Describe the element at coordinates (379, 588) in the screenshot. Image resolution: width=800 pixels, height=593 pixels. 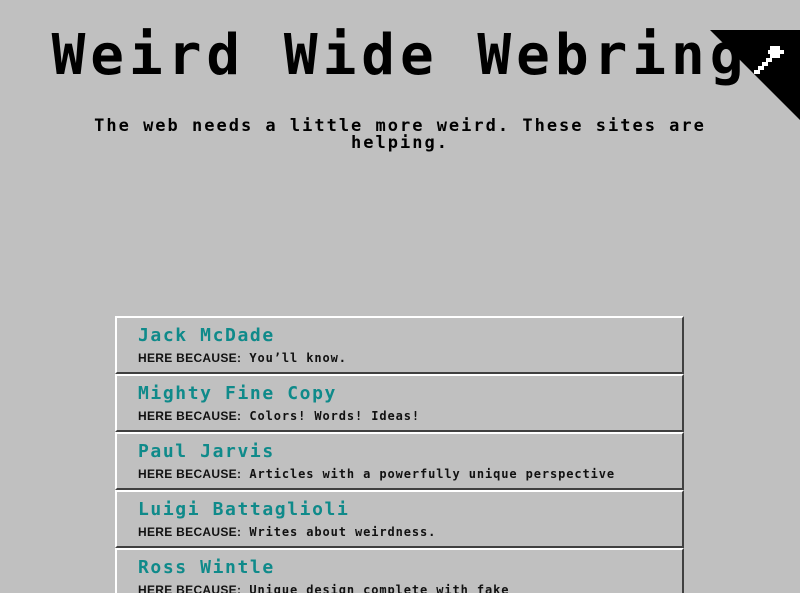
I see `reason-text: Unique design complete with fake` at that location.